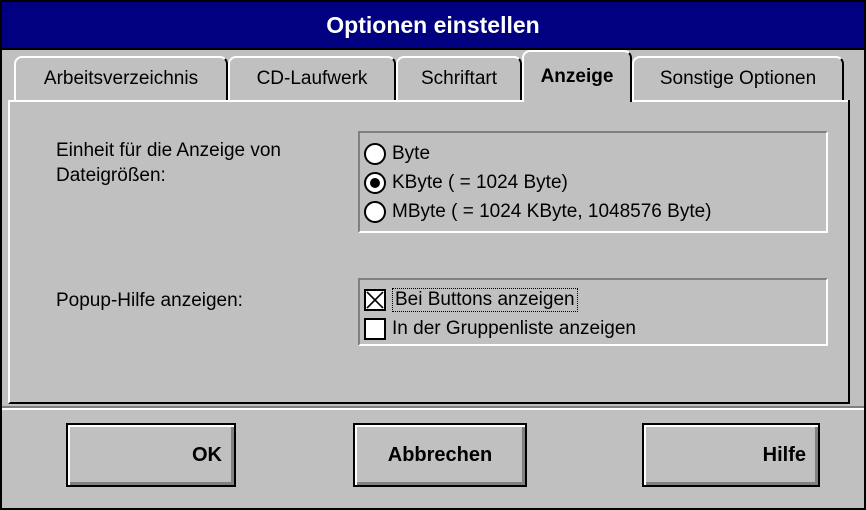 This screenshot has height=510, width=866. What do you see at coordinates (433, 409) in the screenshot?
I see `separator` at bounding box center [433, 409].